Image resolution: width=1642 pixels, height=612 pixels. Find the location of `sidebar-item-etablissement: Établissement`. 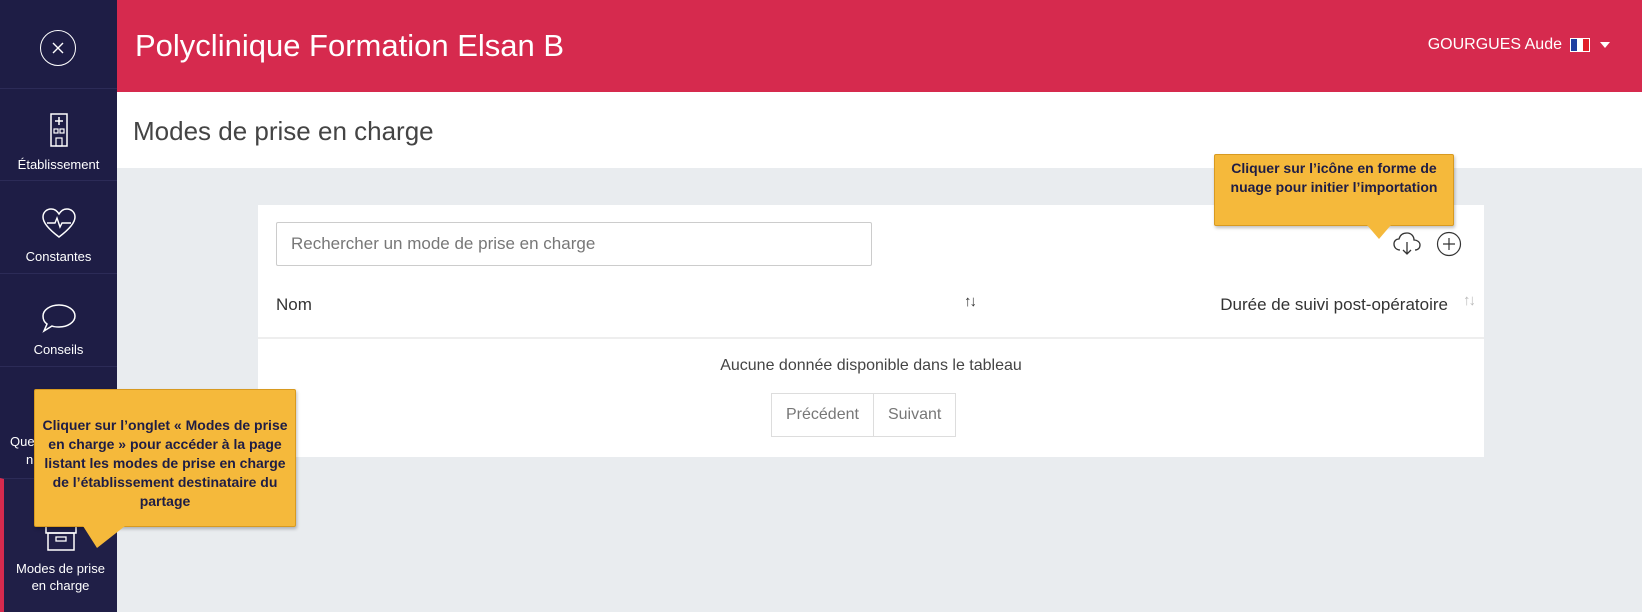

sidebar-item-etablissement: Établissement is located at coordinates (58, 136).